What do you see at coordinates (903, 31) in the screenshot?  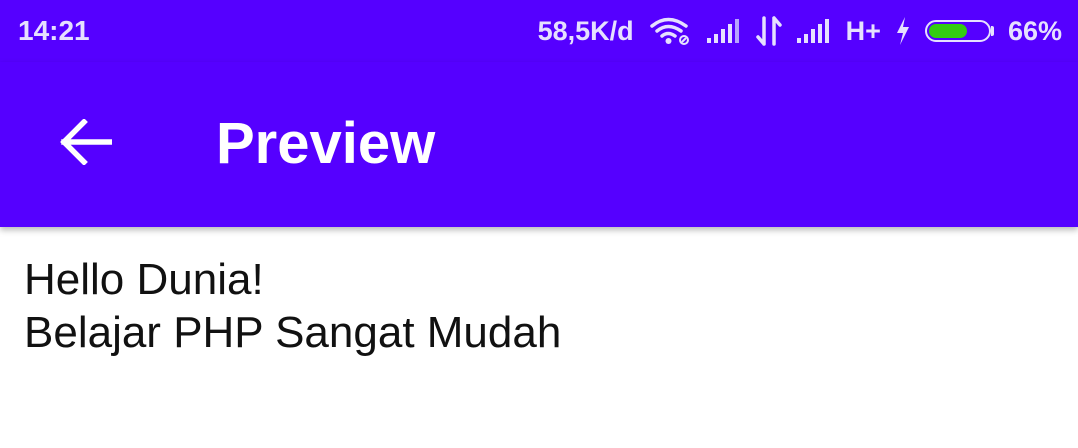 I see `charging-icon` at bounding box center [903, 31].